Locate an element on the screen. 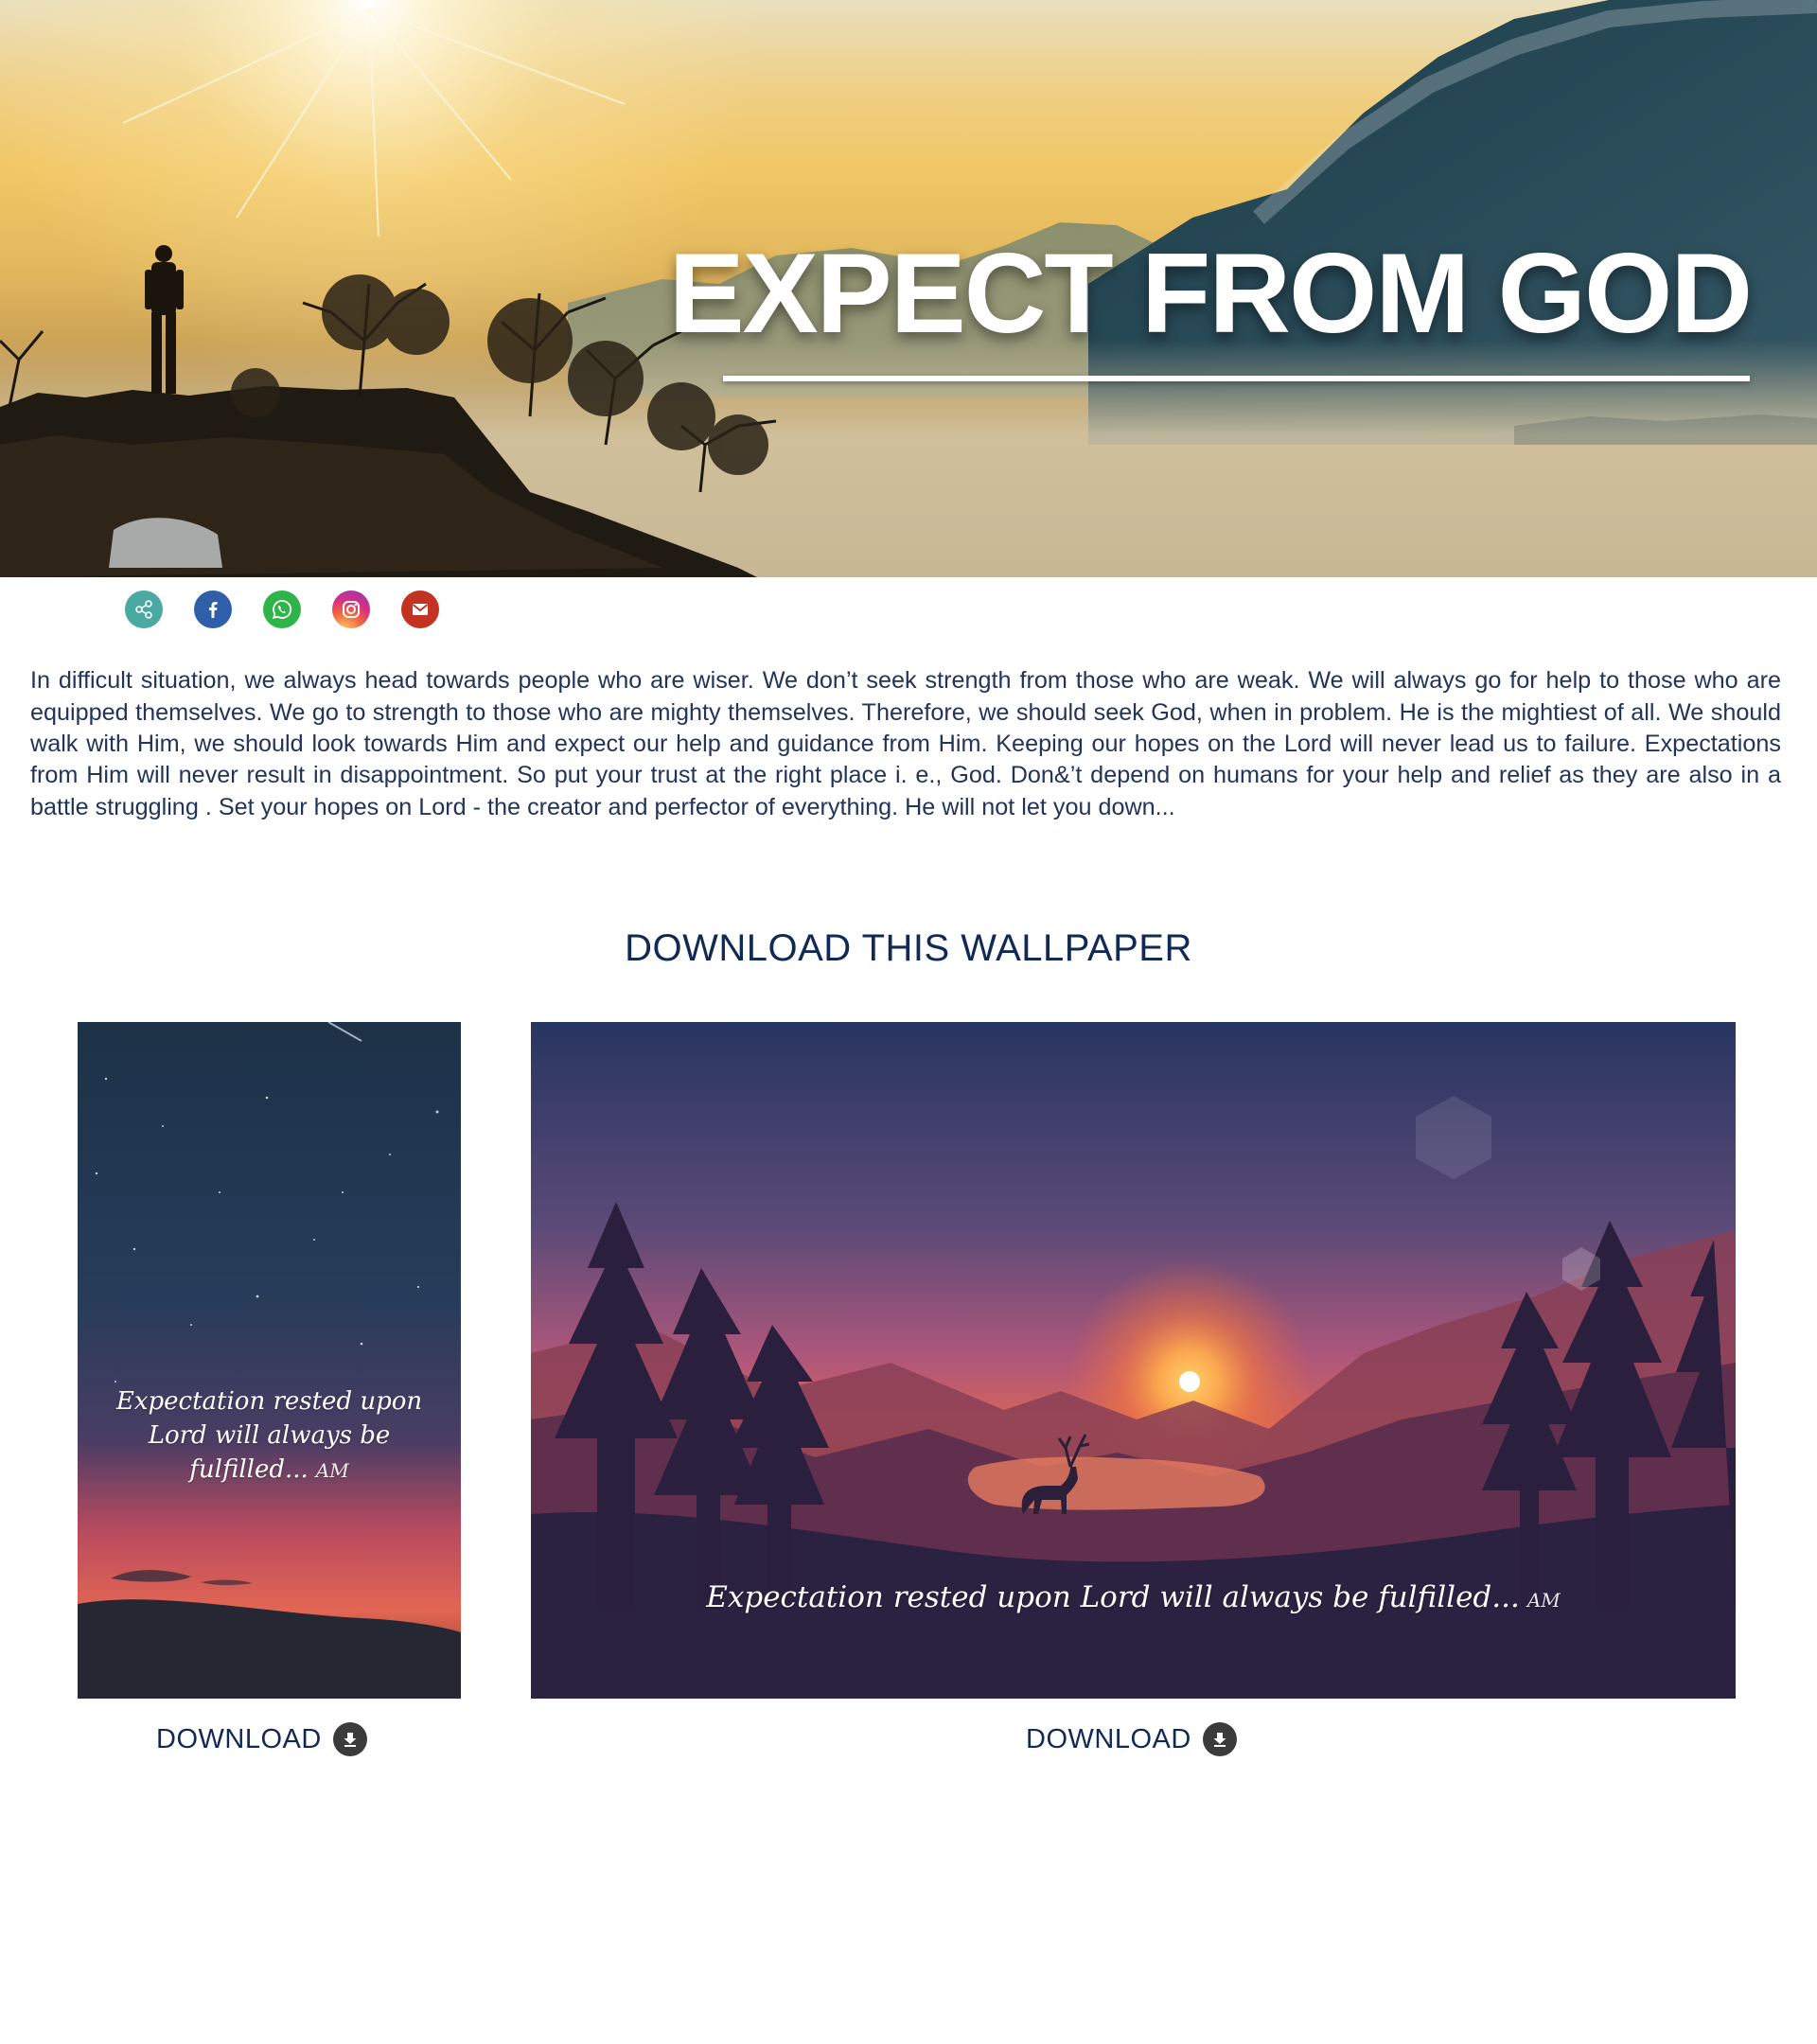 The width and height of the screenshot is (1817, 2044). gmail-icon is located at coordinates (421, 609).